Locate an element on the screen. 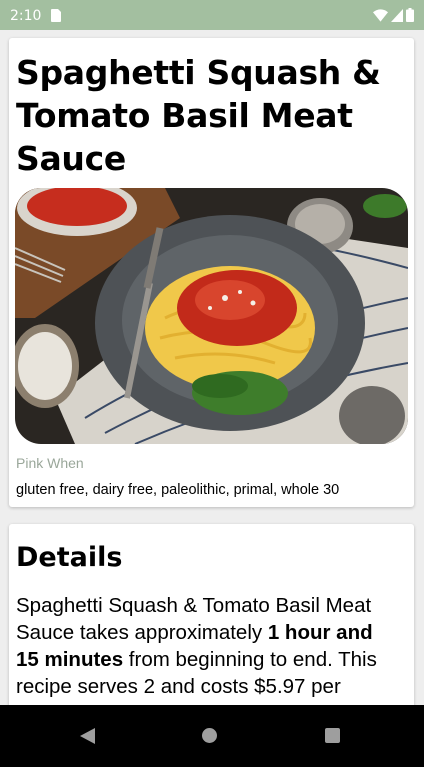 This screenshot has height=767, width=424. recents-icon is located at coordinates (332, 735).